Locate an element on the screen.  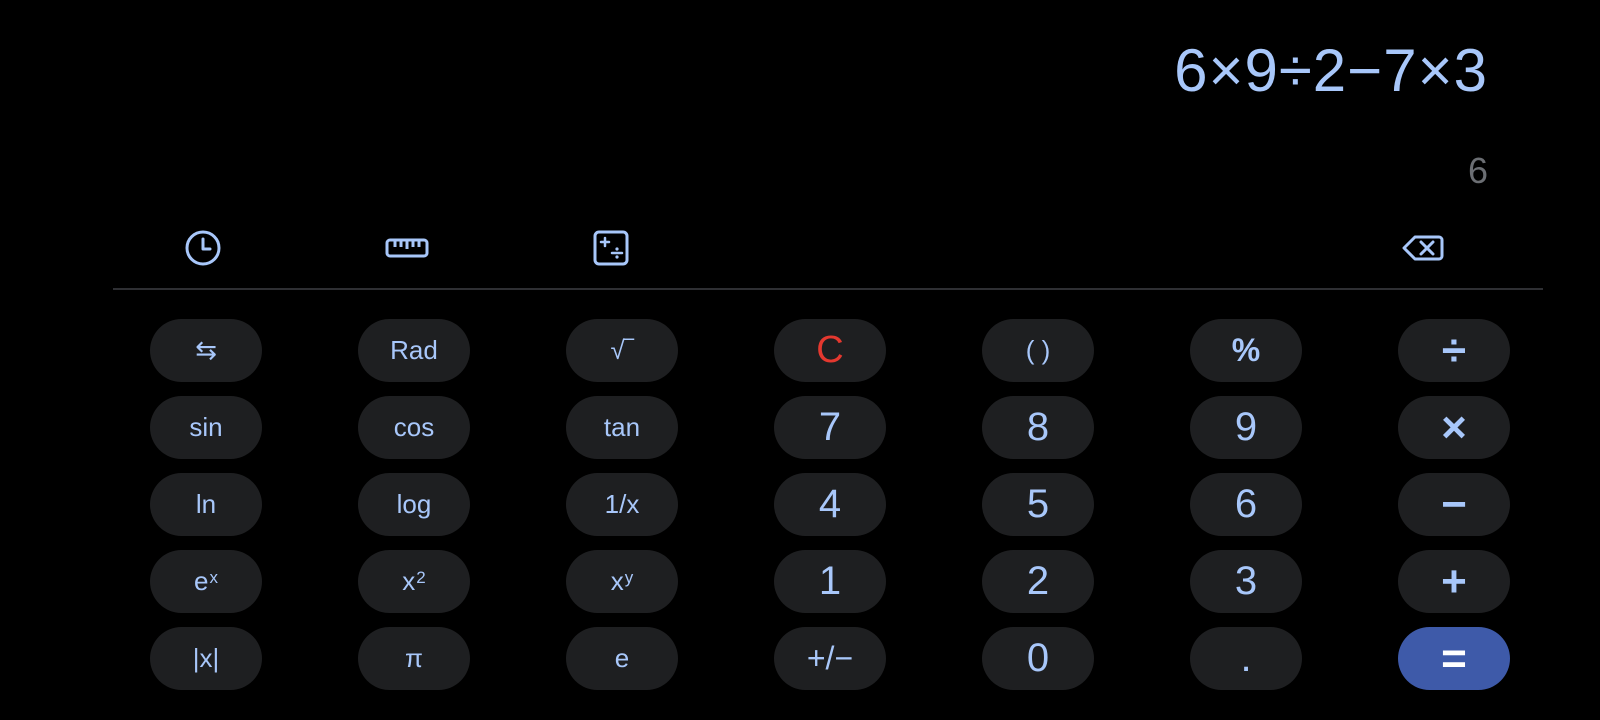
square-superscript: 2 is located at coordinates (421, 577).